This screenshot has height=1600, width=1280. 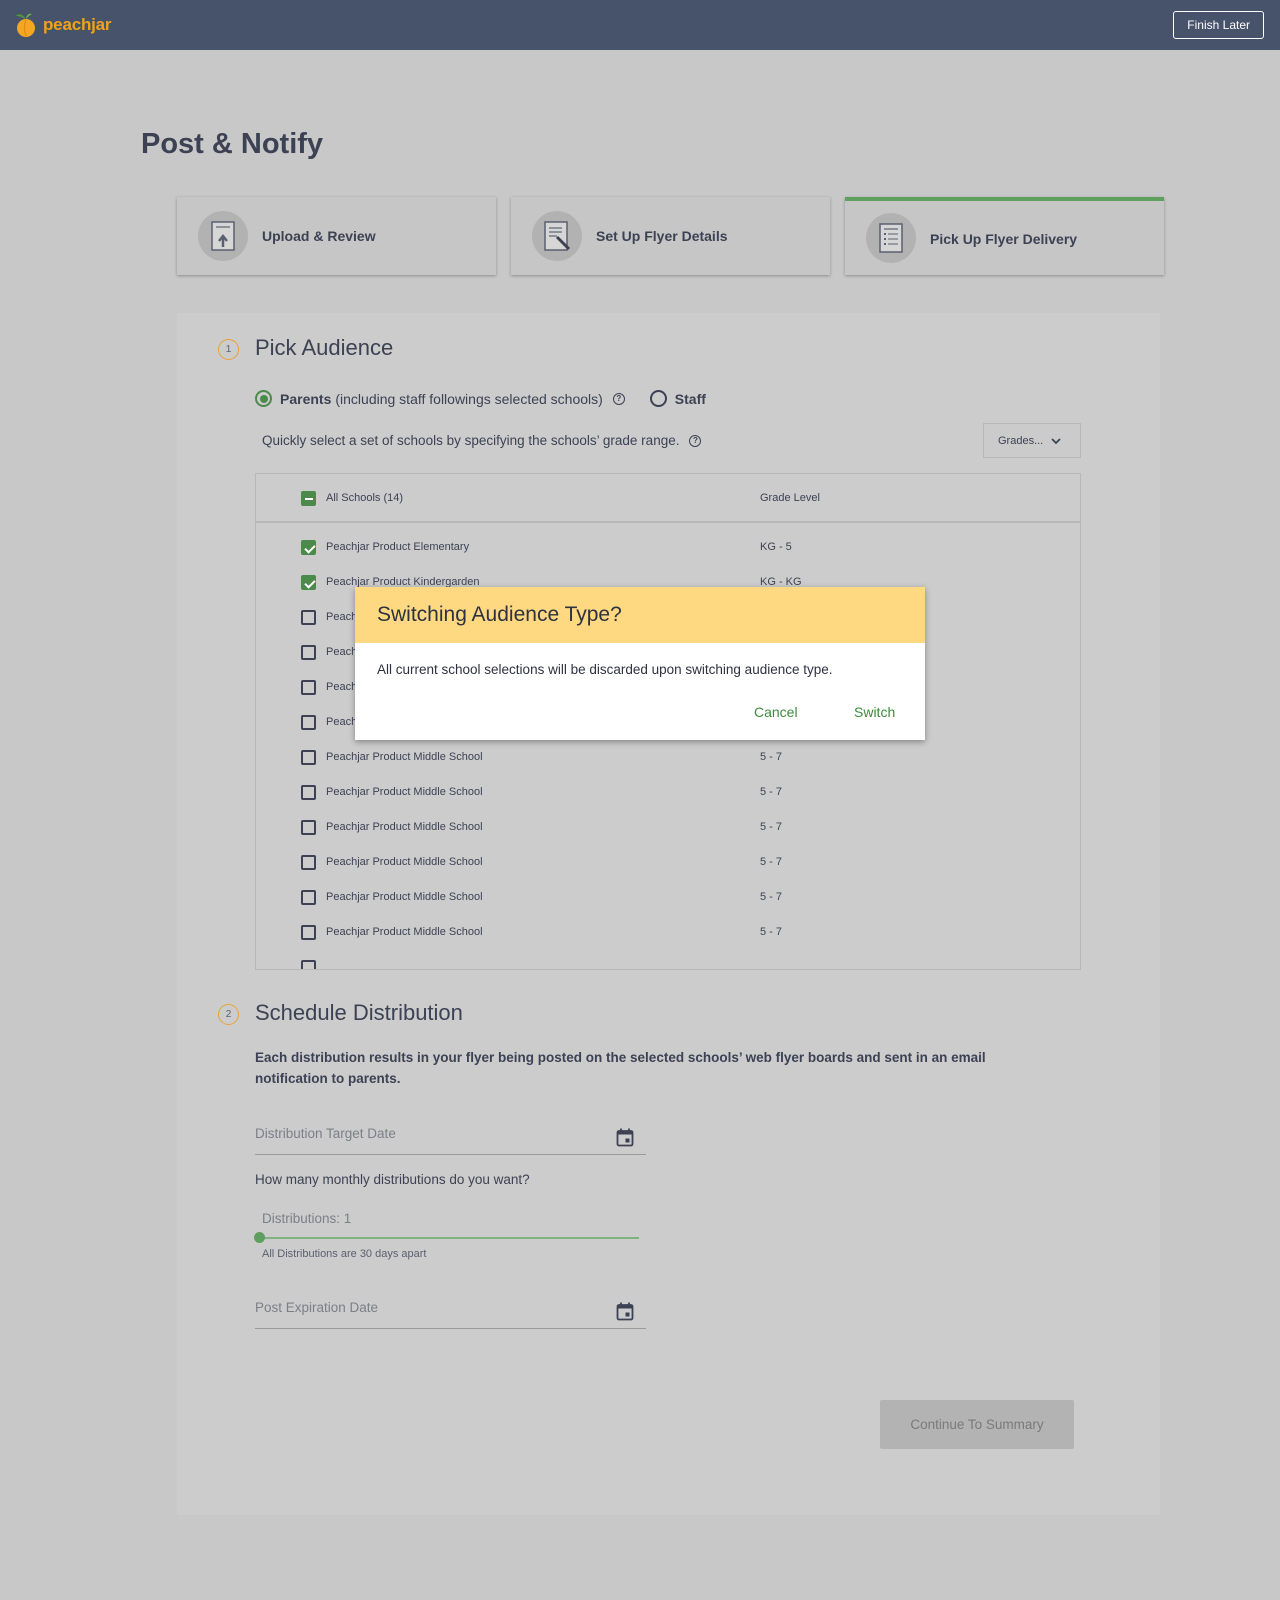 I want to click on dialog-header: Switching Audience Type?, so click(x=640, y=615).